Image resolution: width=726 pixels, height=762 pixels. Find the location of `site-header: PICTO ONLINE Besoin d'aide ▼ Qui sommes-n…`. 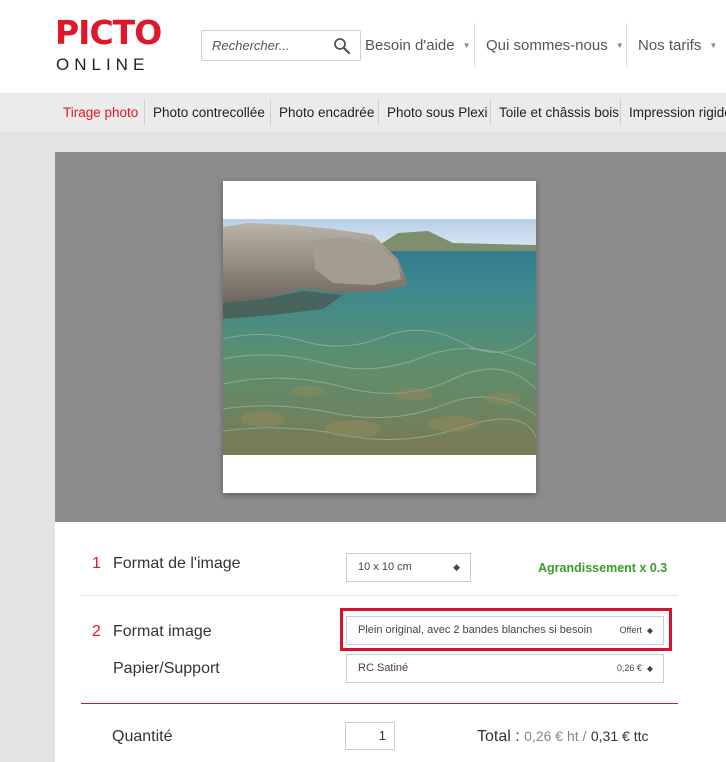

site-header: PICTO ONLINE Besoin d'aide ▼ Qui sommes-n… is located at coordinates (363, 46).